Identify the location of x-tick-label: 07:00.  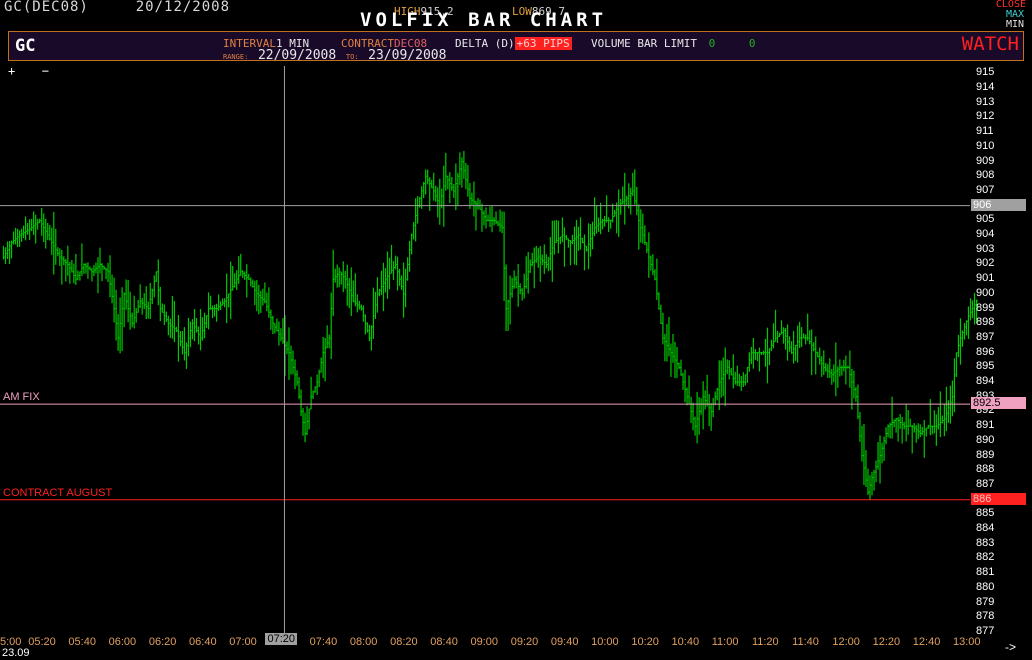
(243, 642).